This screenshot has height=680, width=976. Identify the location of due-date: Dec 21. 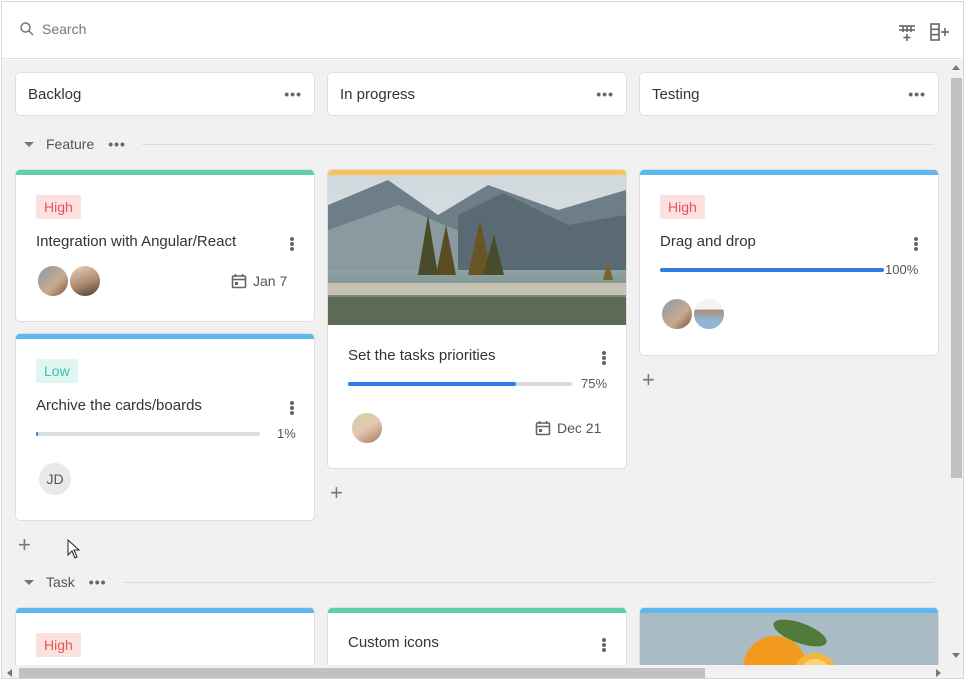
(568, 428).